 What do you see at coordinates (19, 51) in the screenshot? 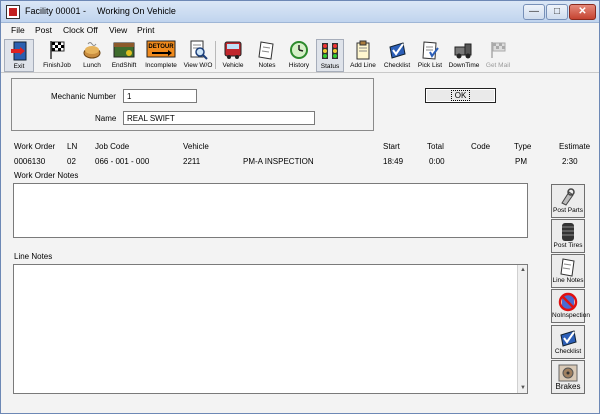
I see `exit-icon` at bounding box center [19, 51].